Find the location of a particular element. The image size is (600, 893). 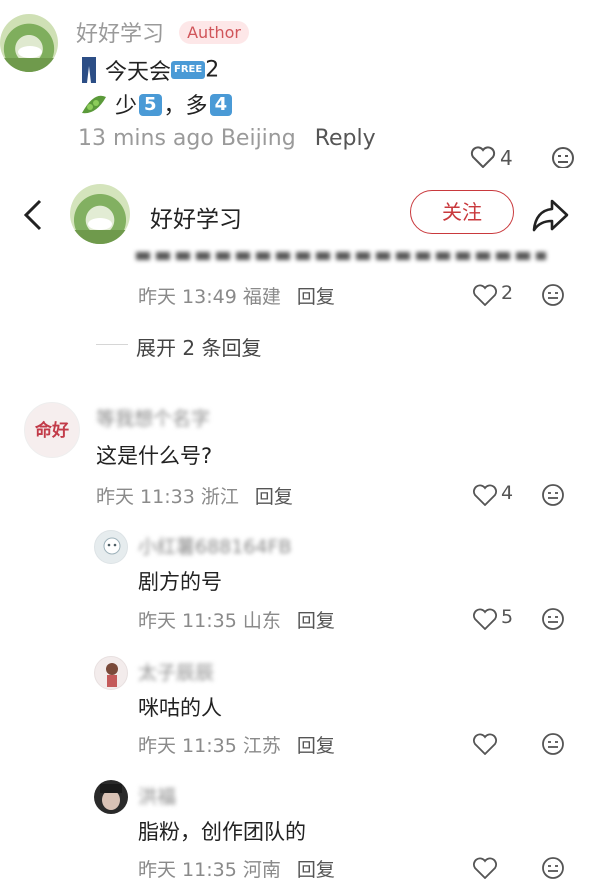

author-like-count: 4 is located at coordinates (506, 158).